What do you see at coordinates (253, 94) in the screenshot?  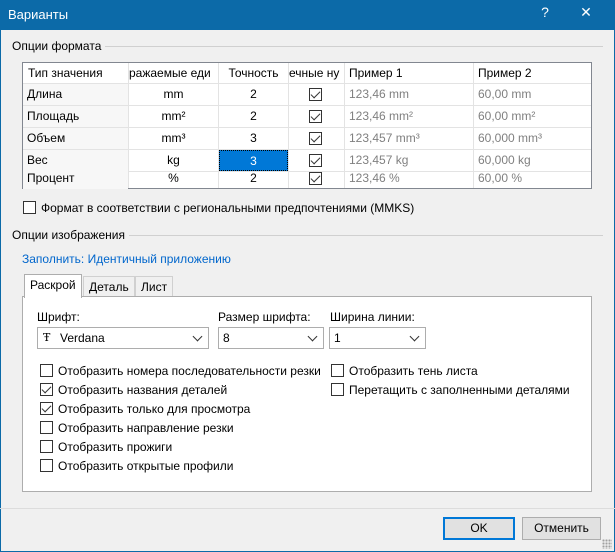 I see `row-precision-length: 2` at bounding box center [253, 94].